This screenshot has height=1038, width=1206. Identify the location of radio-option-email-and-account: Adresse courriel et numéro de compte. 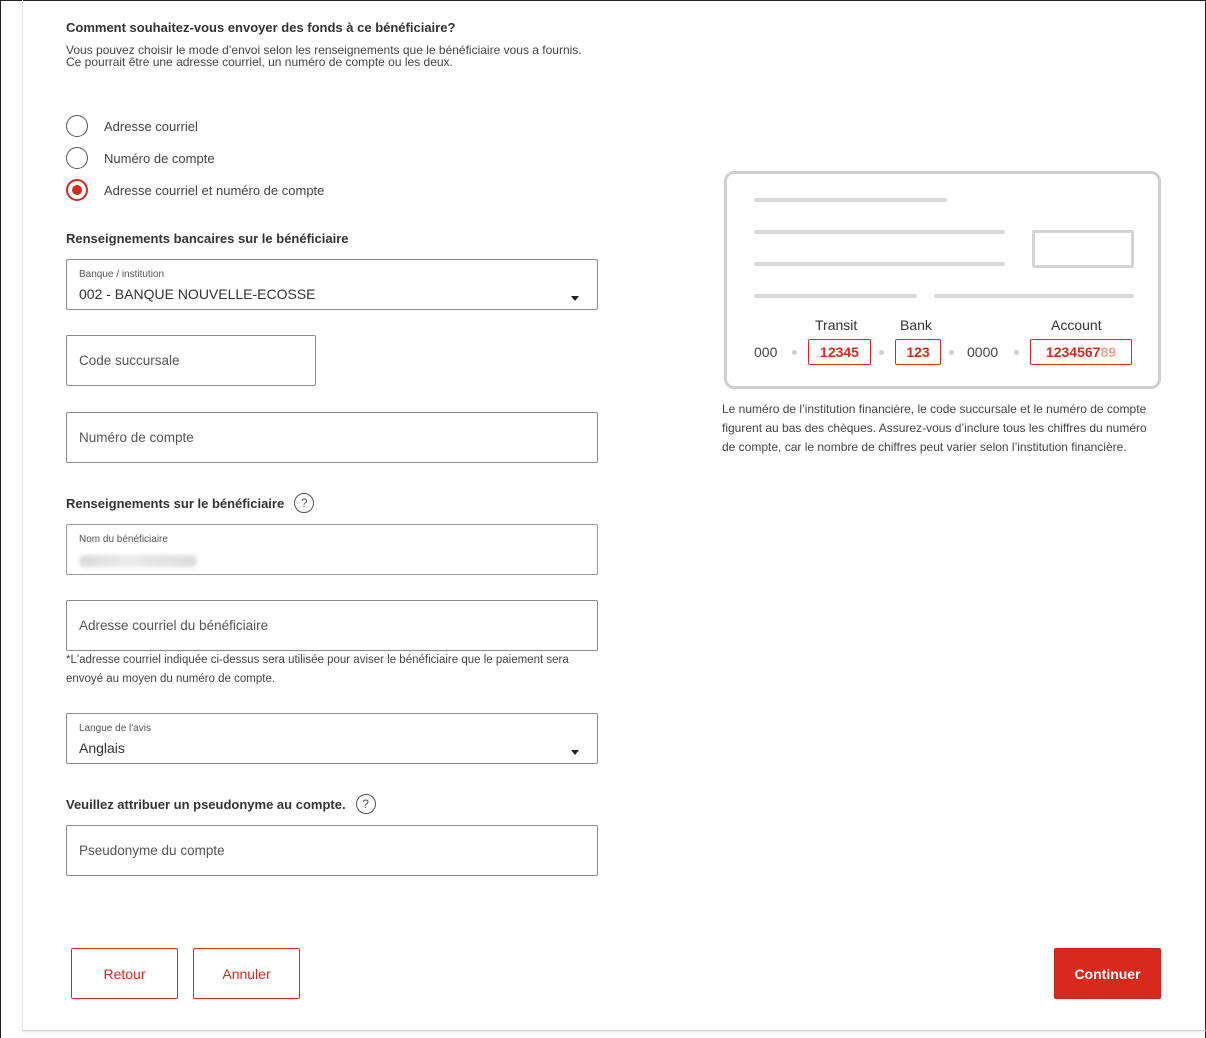
(195, 190).